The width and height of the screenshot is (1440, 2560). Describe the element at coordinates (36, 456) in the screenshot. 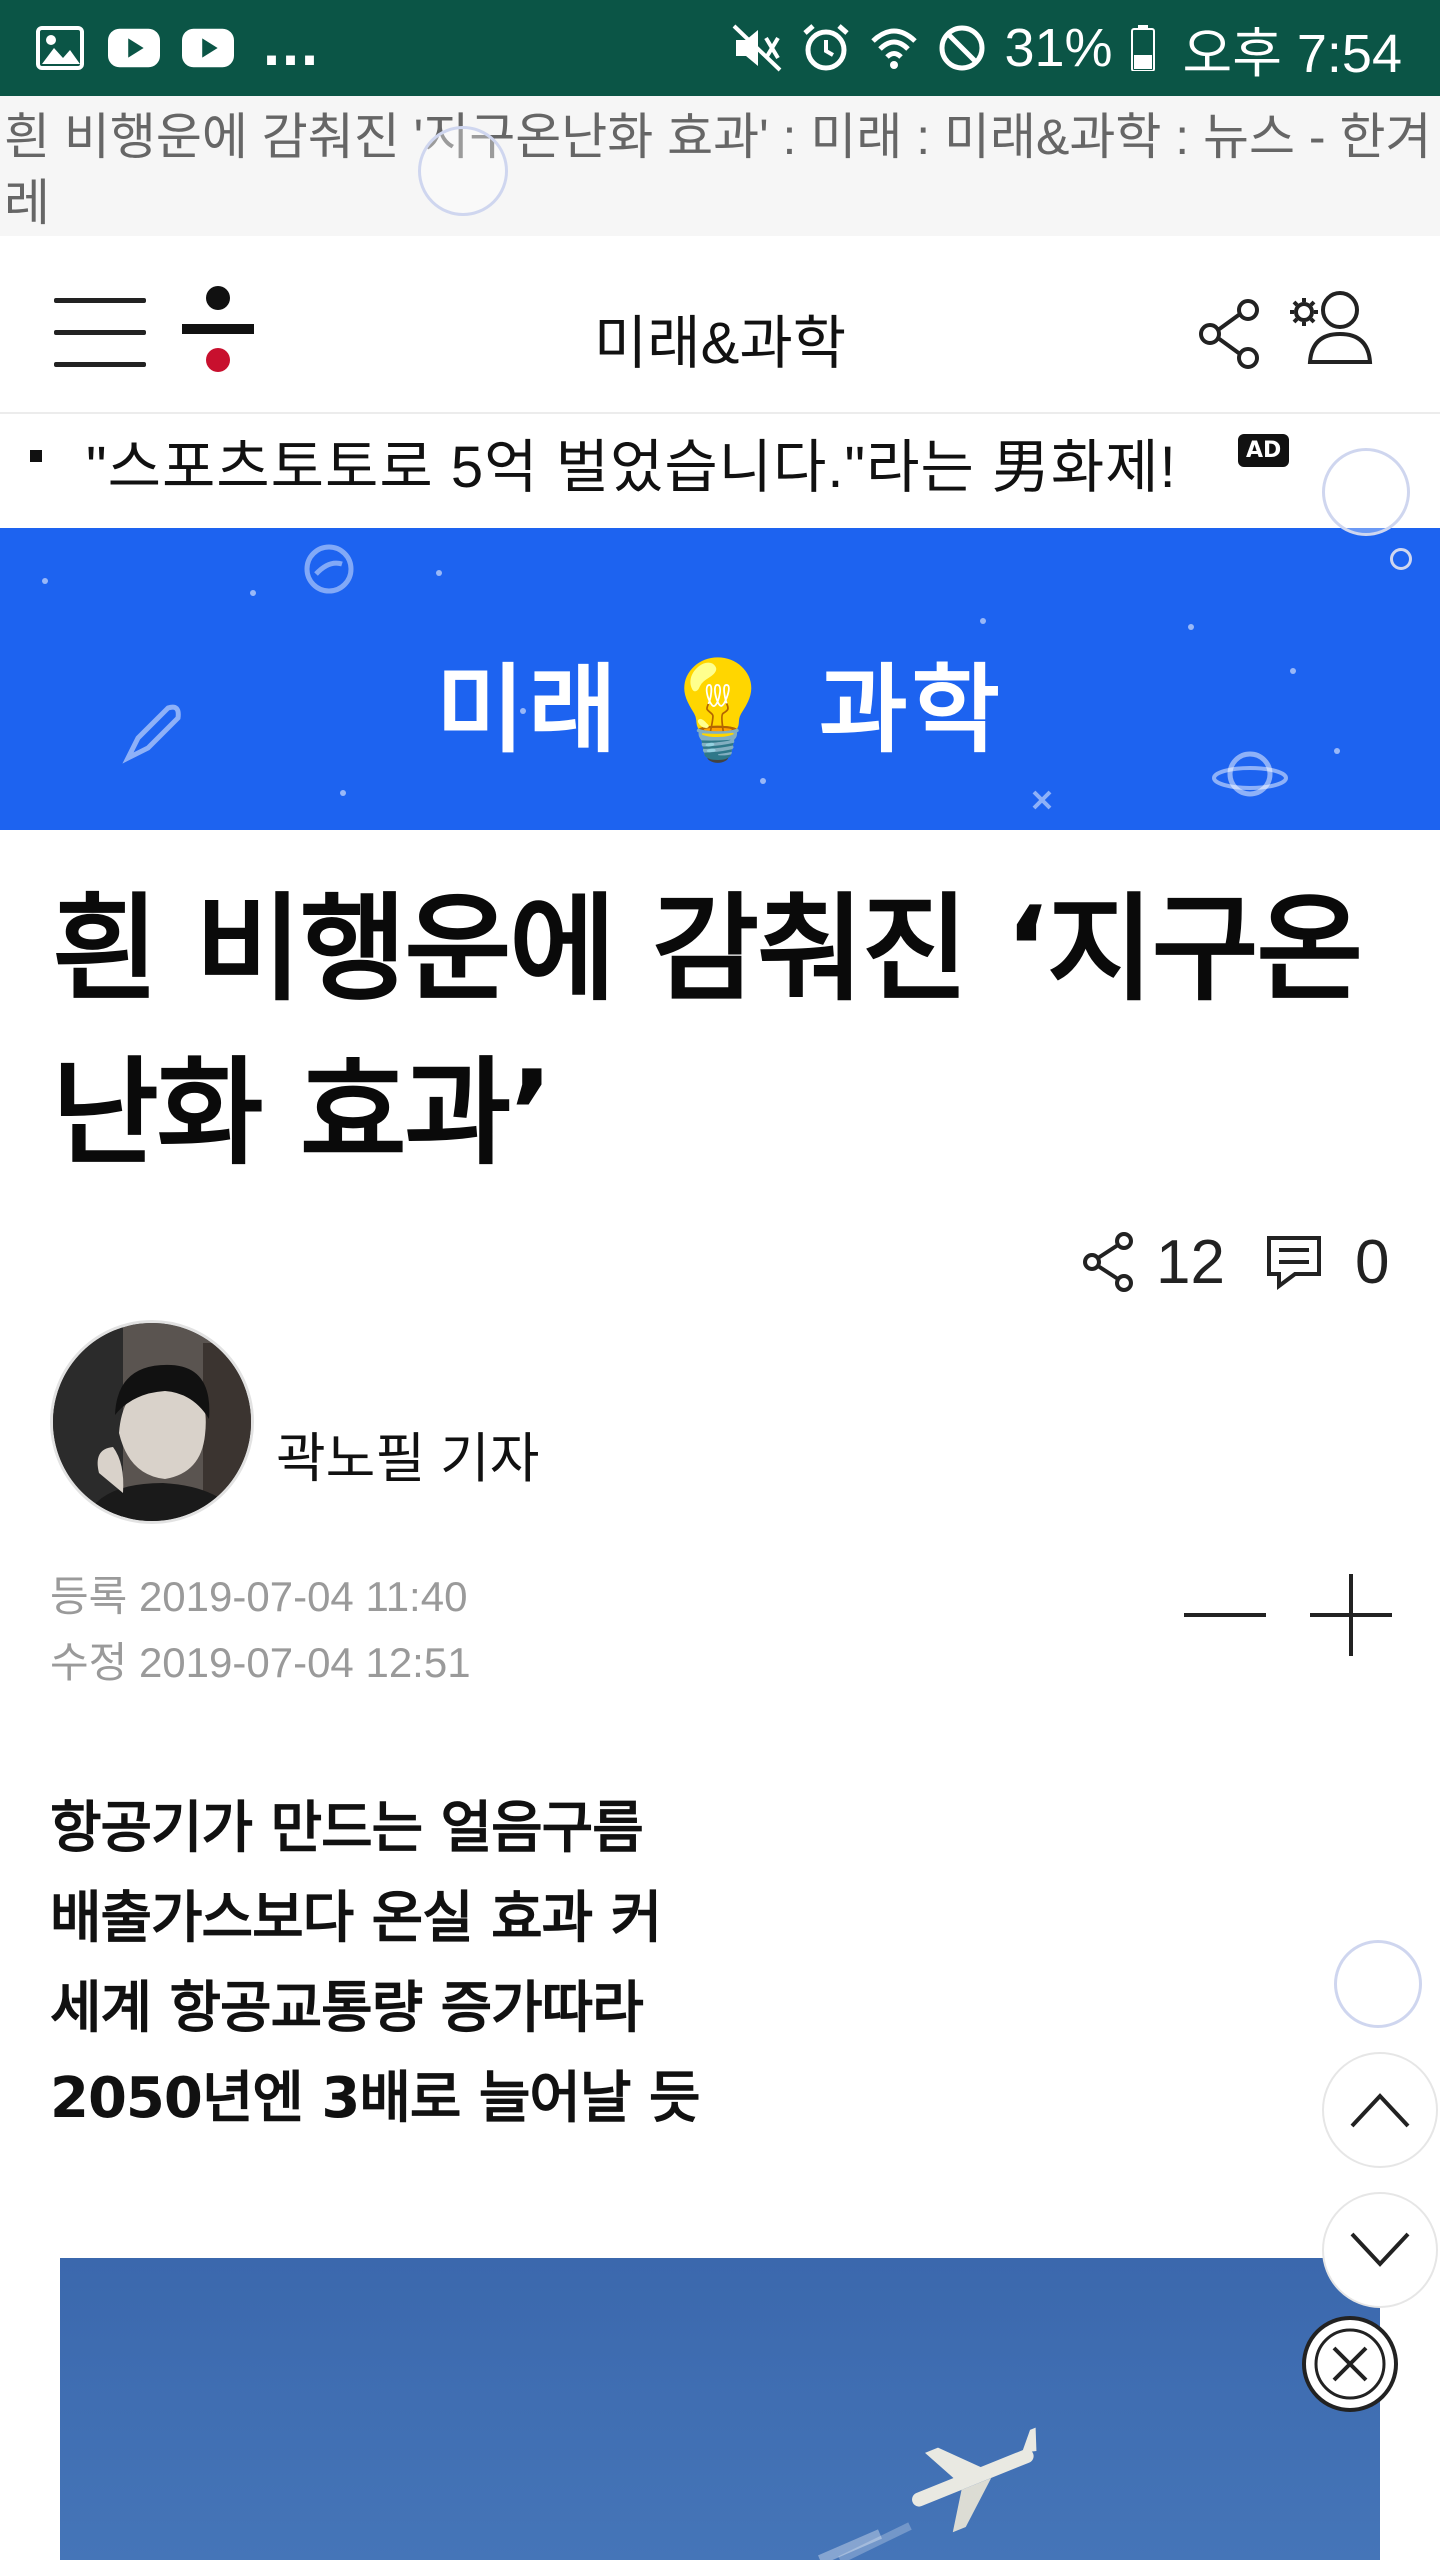

I see `ticker-bullet` at that location.